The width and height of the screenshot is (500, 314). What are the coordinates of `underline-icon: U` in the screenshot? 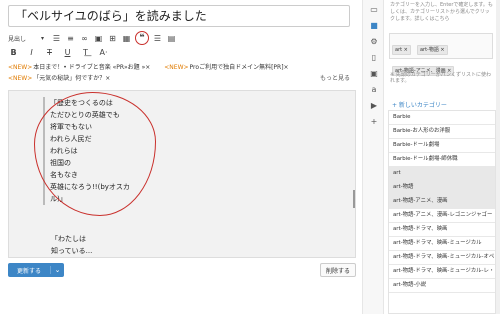 It's located at (67, 52).